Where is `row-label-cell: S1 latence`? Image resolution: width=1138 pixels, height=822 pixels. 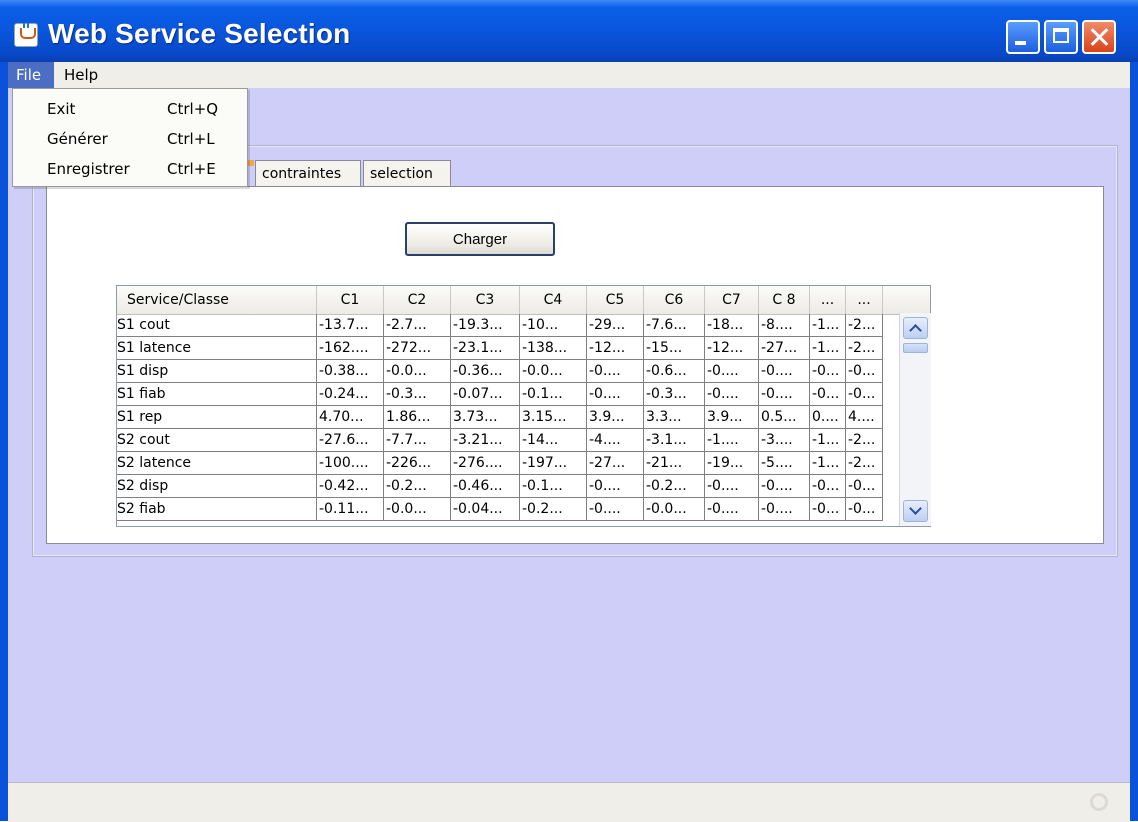
row-label-cell: S1 latence is located at coordinates (217, 348).